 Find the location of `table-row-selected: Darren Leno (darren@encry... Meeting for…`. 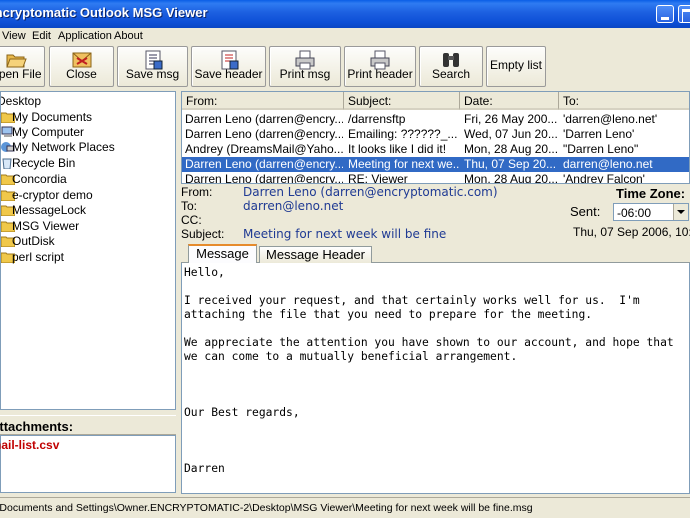

table-row-selected: Darren Leno (darren@encry... Meeting for… is located at coordinates (435, 164).